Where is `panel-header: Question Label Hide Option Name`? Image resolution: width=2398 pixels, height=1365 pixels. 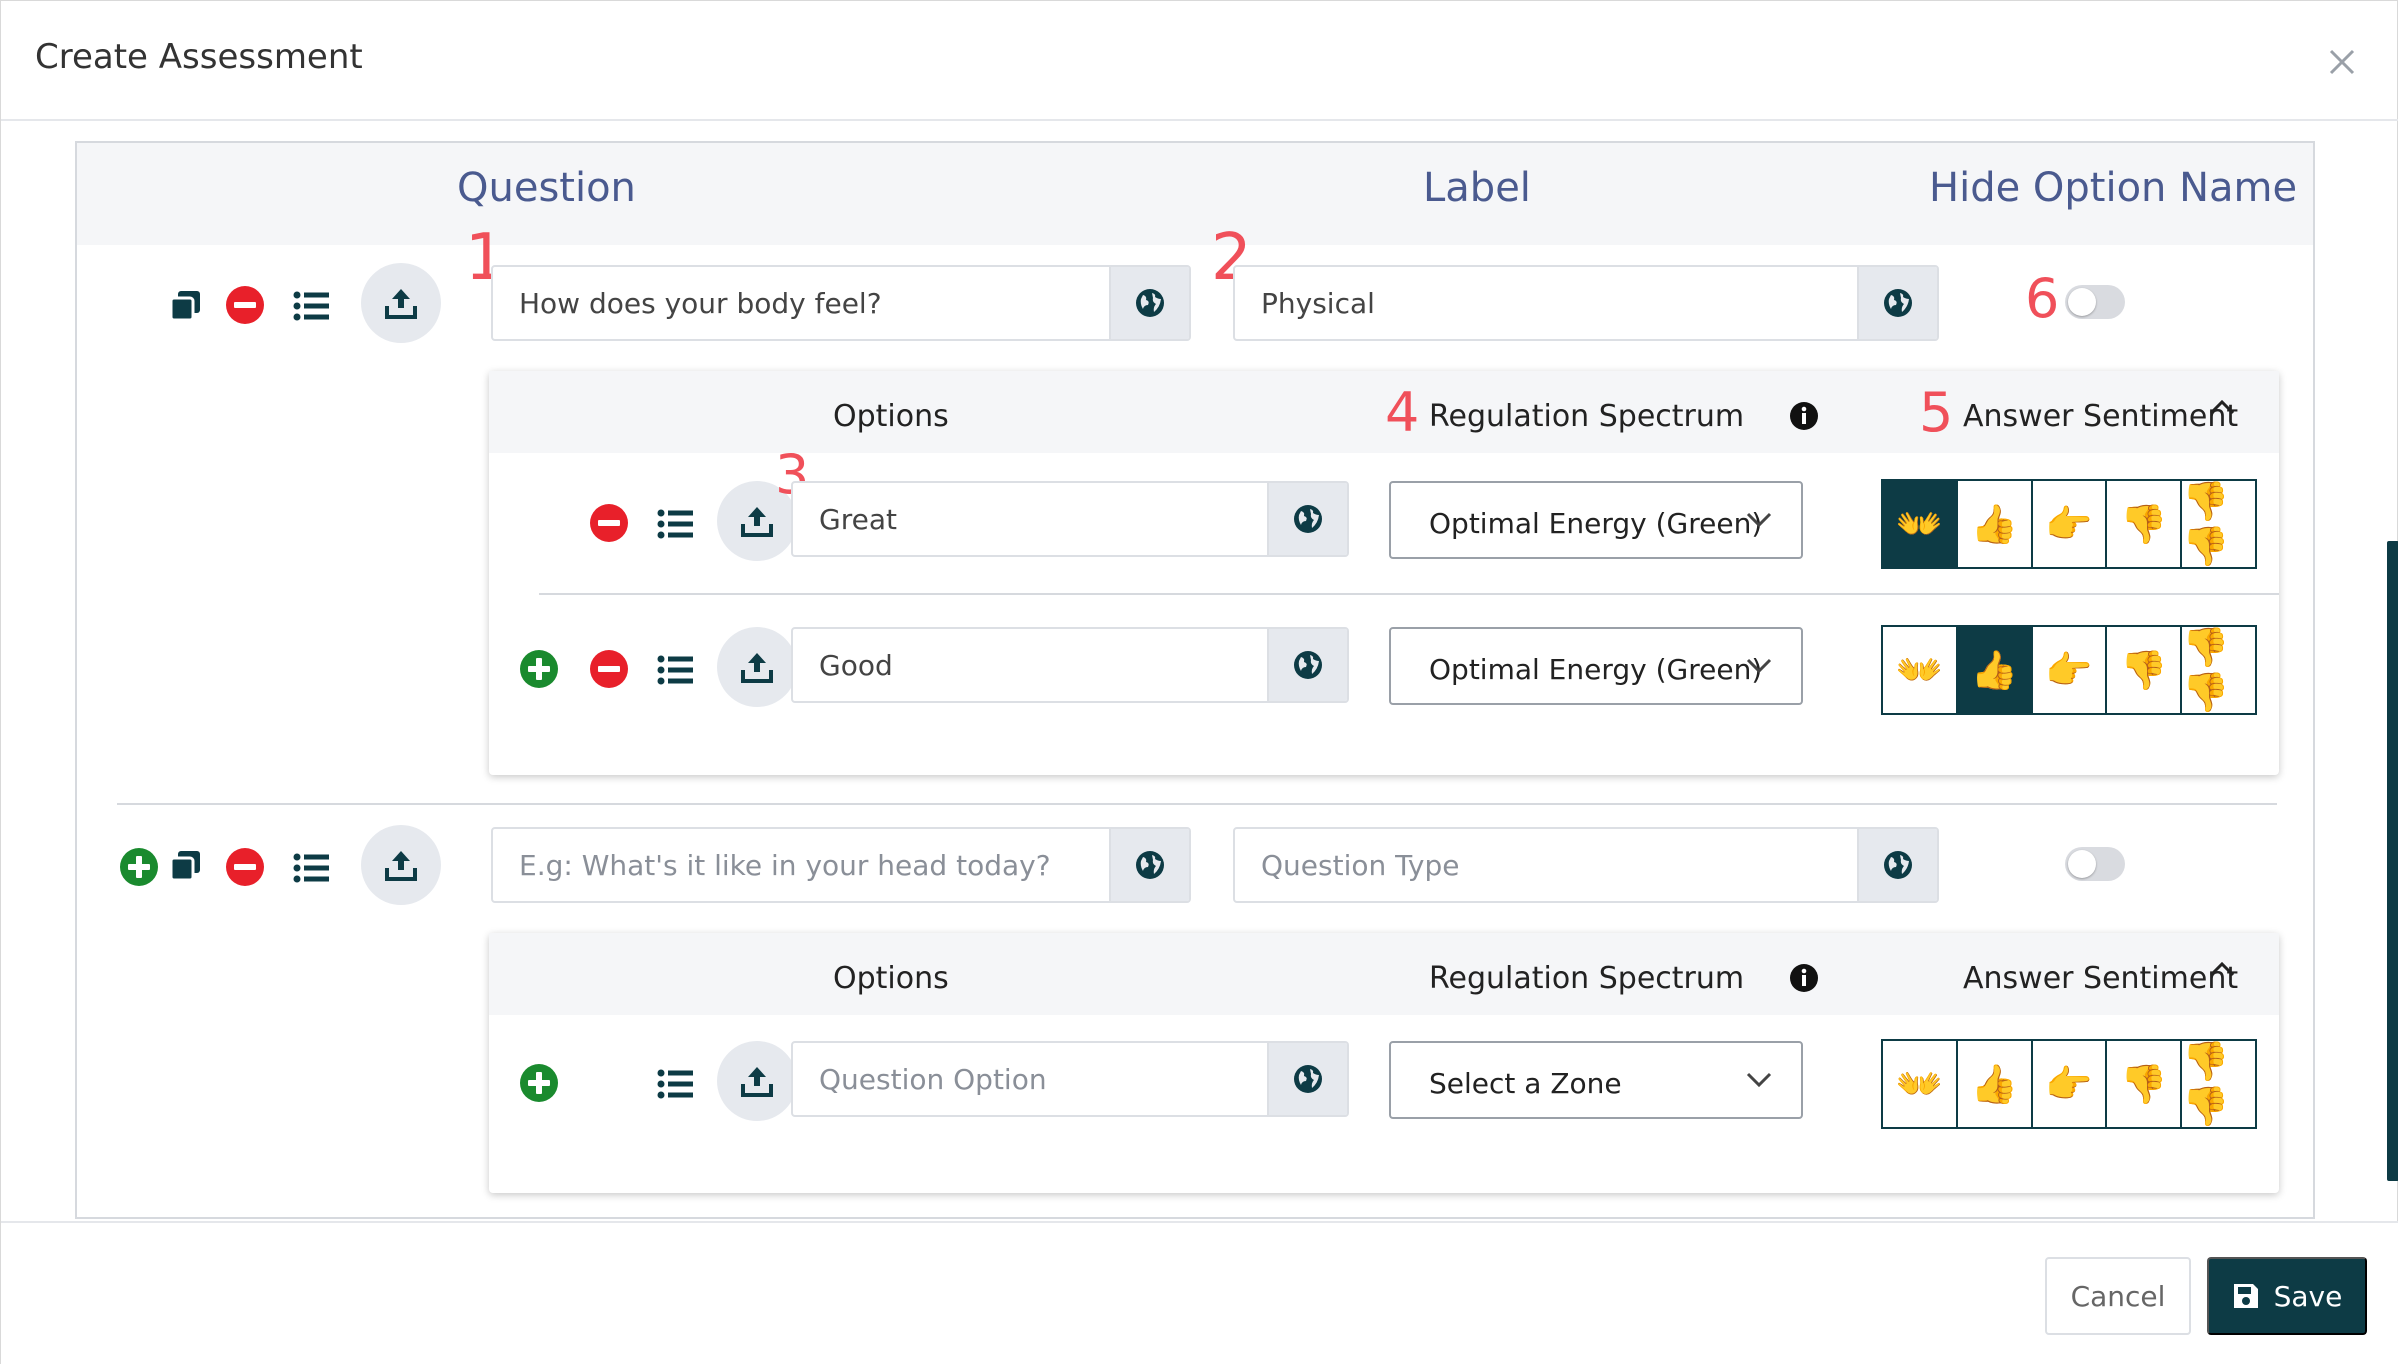
panel-header: Question Label Hide Option Name is located at coordinates (1195, 194).